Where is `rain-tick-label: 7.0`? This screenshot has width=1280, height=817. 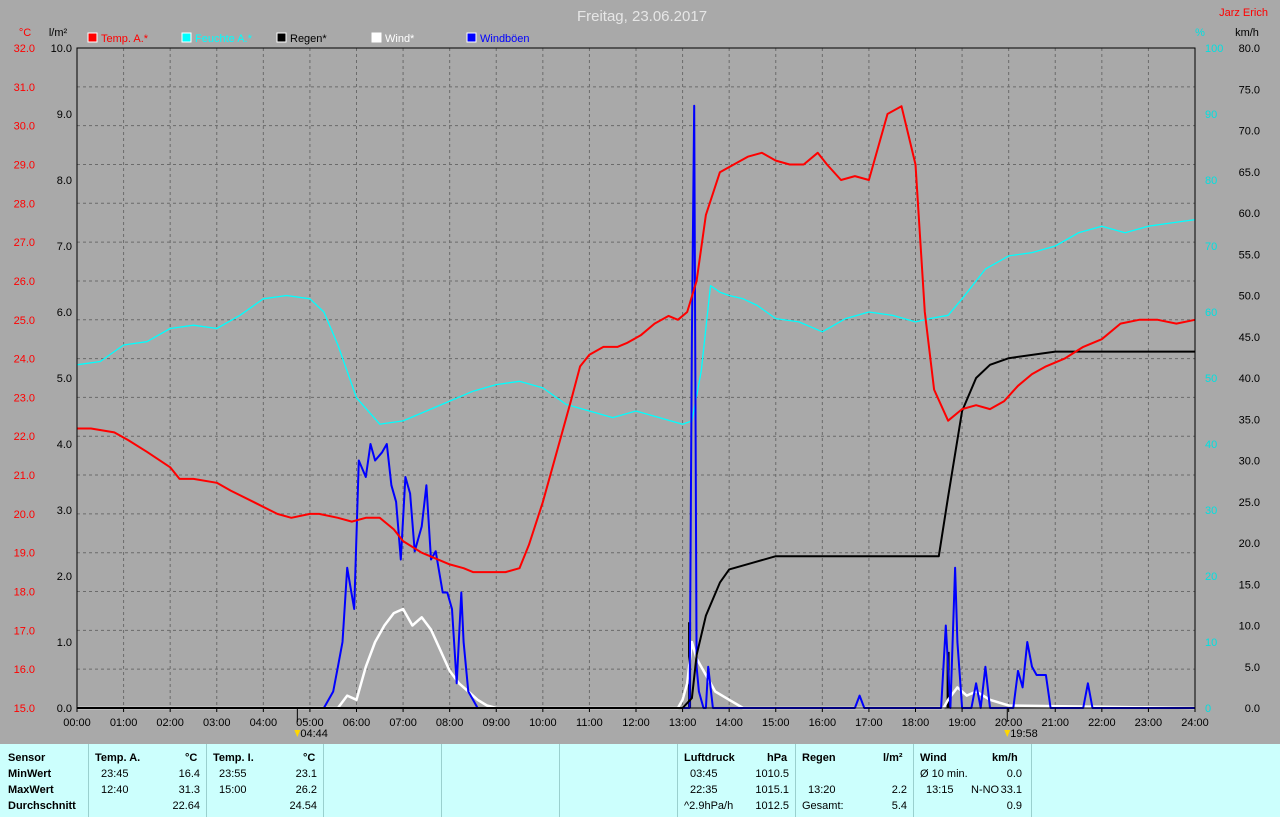
rain-tick-label: 7.0 is located at coordinates (64, 247).